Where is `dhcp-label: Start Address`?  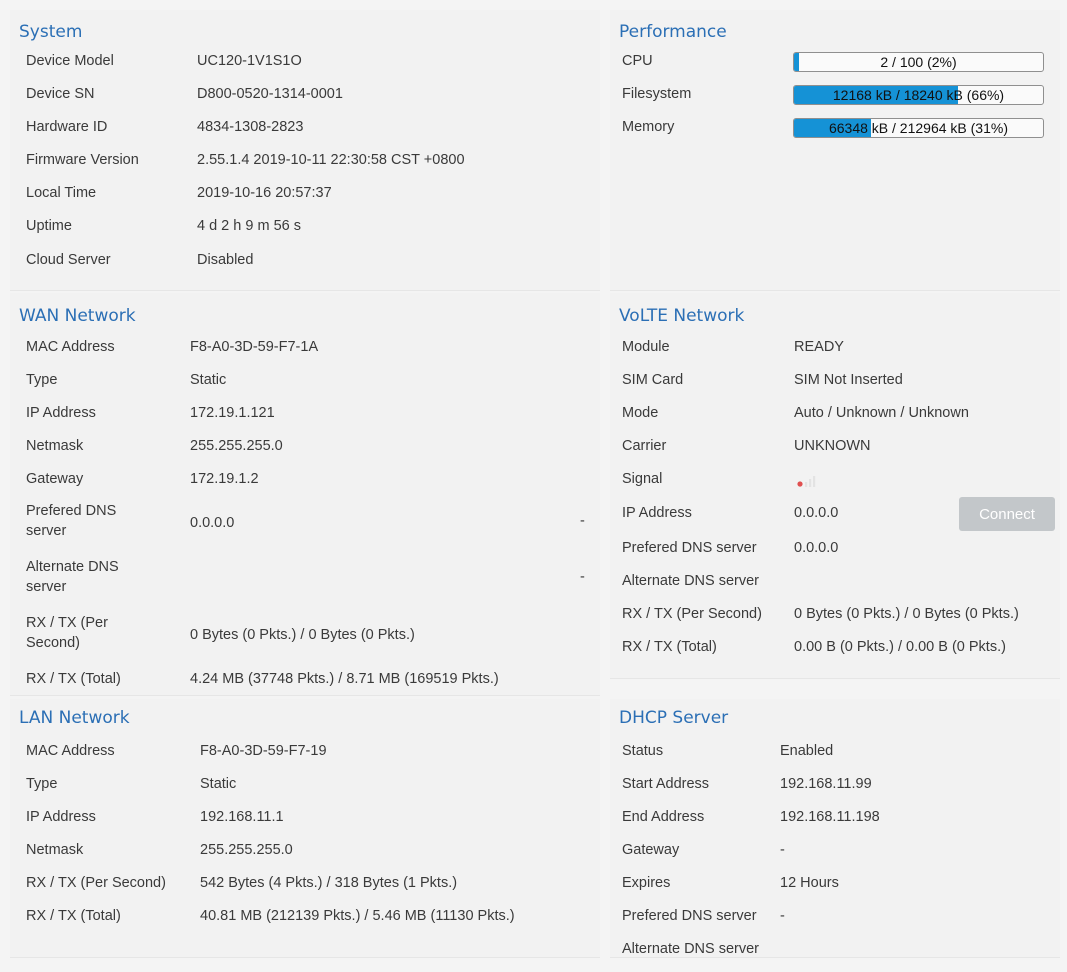
dhcp-label: Start Address is located at coordinates (666, 784).